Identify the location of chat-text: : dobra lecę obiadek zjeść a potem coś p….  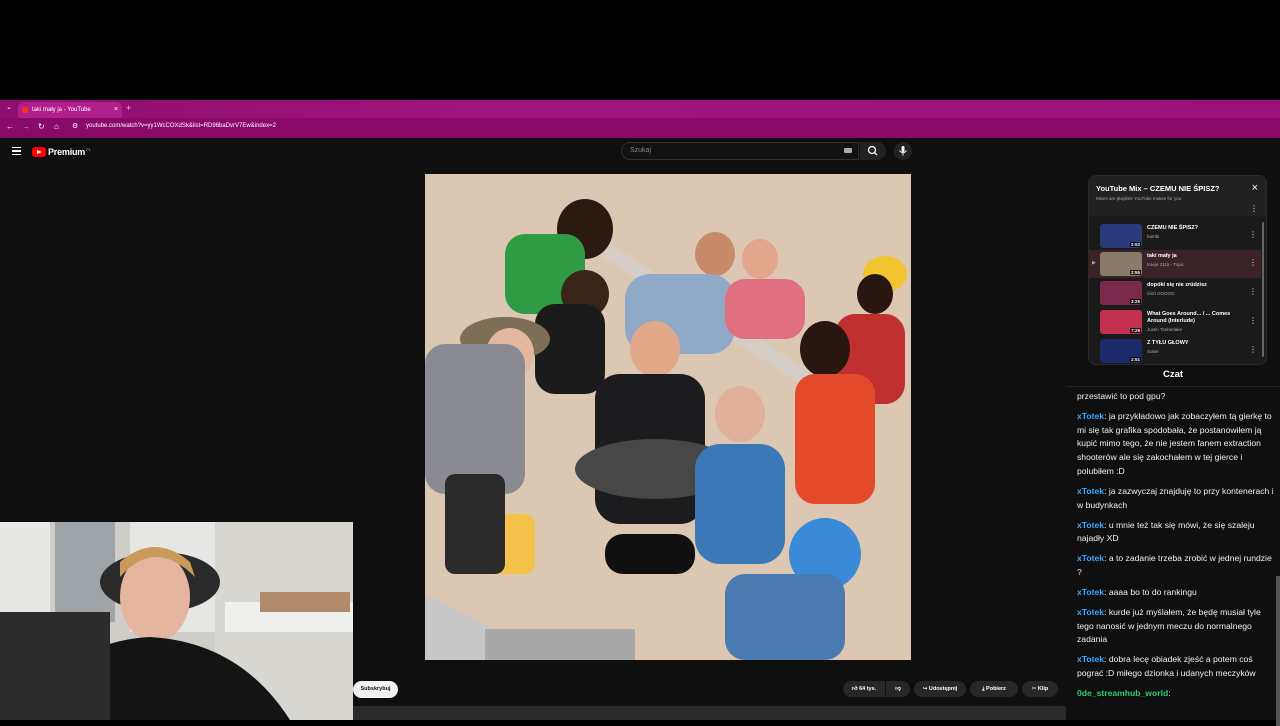
(1166, 666).